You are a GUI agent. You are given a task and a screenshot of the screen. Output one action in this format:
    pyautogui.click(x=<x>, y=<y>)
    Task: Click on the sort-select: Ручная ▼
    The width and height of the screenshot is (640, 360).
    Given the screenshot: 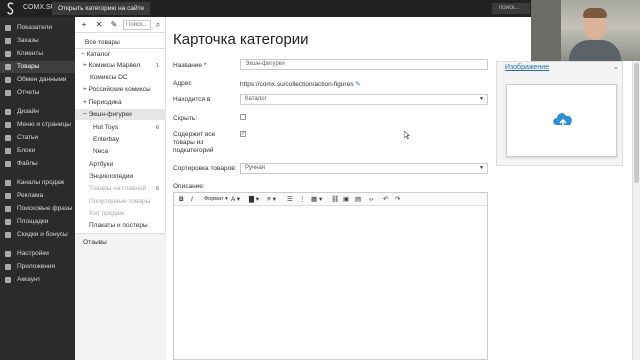 What is the action you would take?
    pyautogui.click(x=364, y=168)
    